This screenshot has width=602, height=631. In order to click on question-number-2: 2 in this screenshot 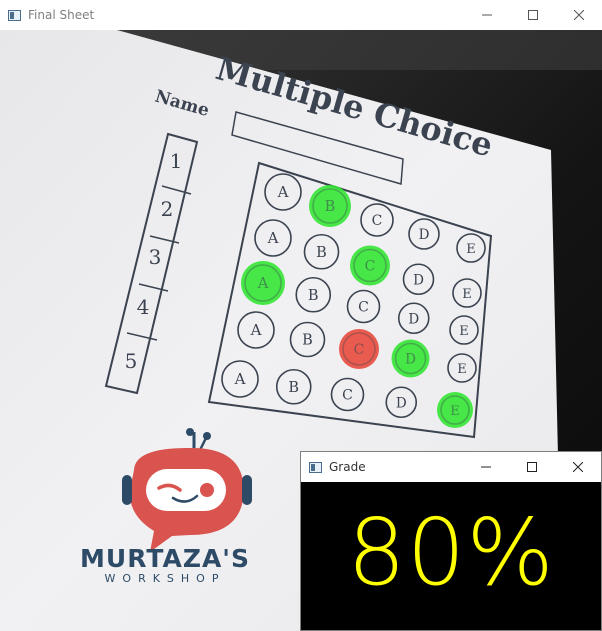, I will do `click(167, 209)`.